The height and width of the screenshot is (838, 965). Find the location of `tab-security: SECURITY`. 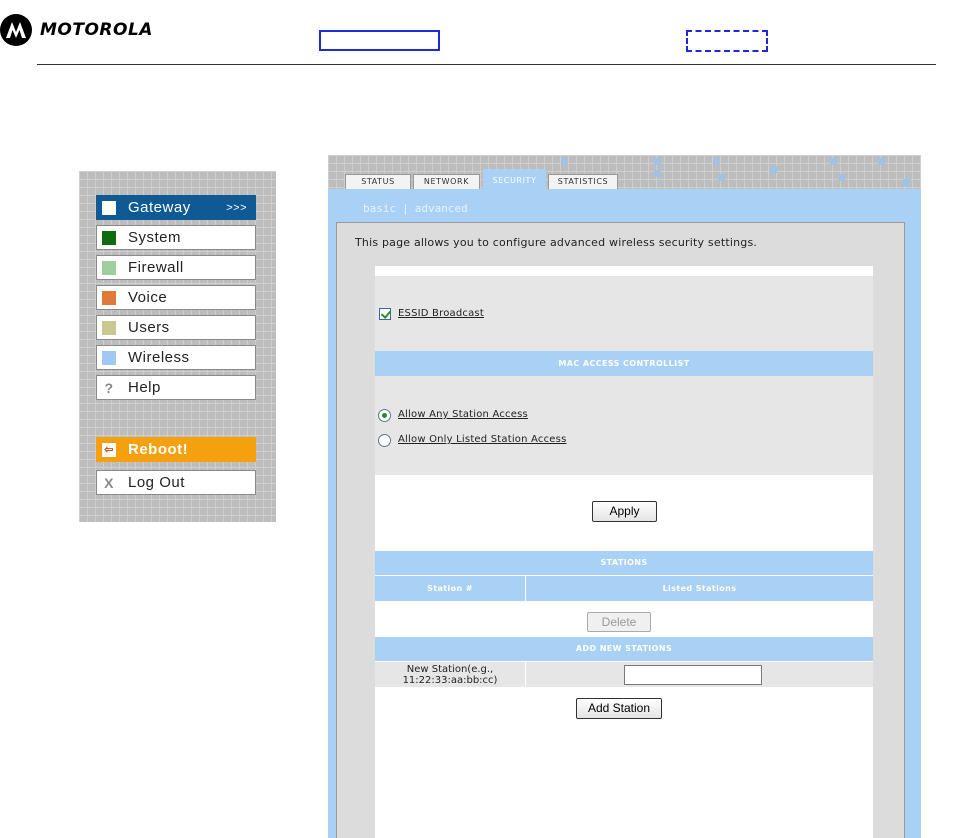

tab-security: SECURITY is located at coordinates (514, 179).